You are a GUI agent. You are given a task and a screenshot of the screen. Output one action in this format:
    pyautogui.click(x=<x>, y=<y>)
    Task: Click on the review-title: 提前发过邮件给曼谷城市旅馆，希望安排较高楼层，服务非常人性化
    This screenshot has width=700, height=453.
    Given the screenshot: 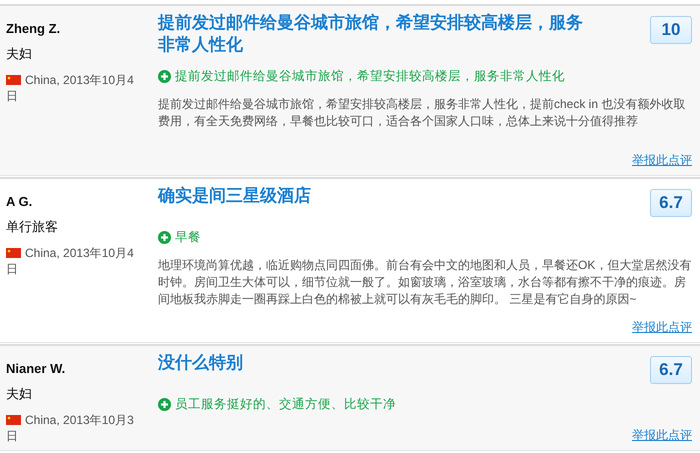 What is the action you would take?
    pyautogui.click(x=371, y=34)
    